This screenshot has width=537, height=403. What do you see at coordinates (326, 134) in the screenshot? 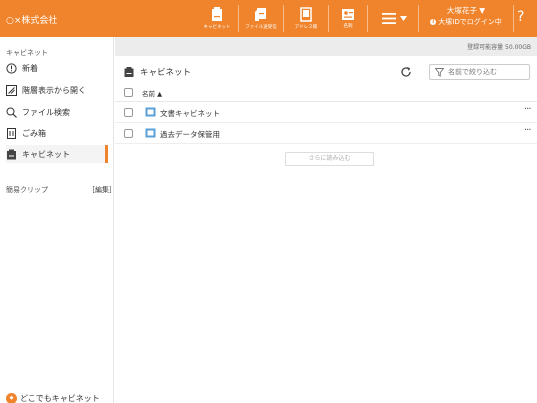
I see `table-row: 過去データ保管用 ···` at bounding box center [326, 134].